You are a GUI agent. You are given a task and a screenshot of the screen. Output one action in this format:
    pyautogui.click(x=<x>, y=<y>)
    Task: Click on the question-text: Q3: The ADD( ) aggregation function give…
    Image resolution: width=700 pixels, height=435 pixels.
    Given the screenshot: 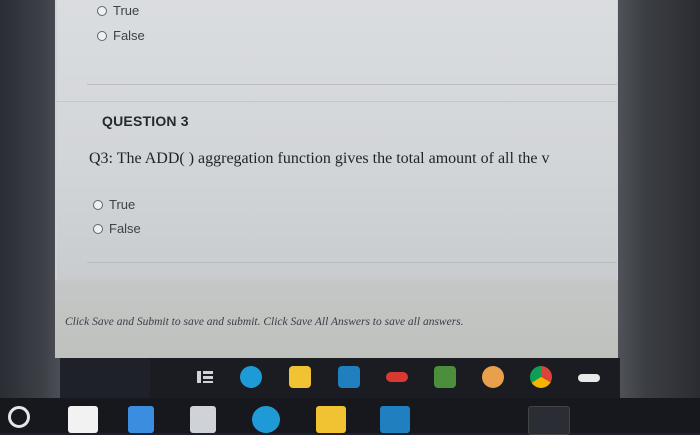 What is the action you would take?
    pyautogui.click(x=319, y=158)
    